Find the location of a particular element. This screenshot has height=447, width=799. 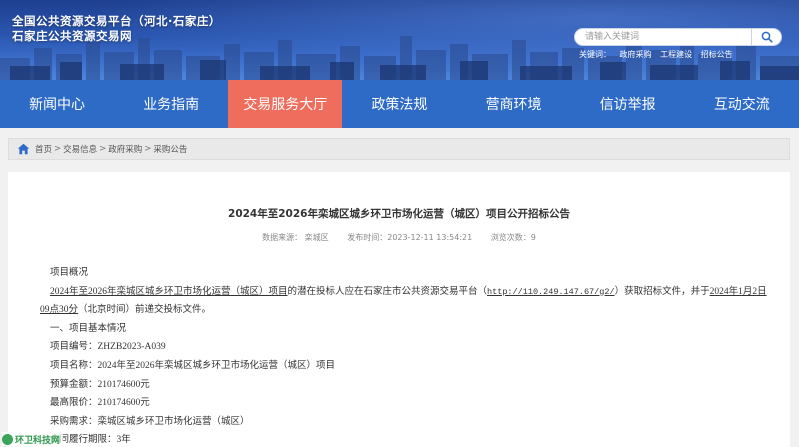

site-title: 全国公共资源交易平台（河北·石家庄） 石家庄公共资源交易网 is located at coordinates (116, 29).